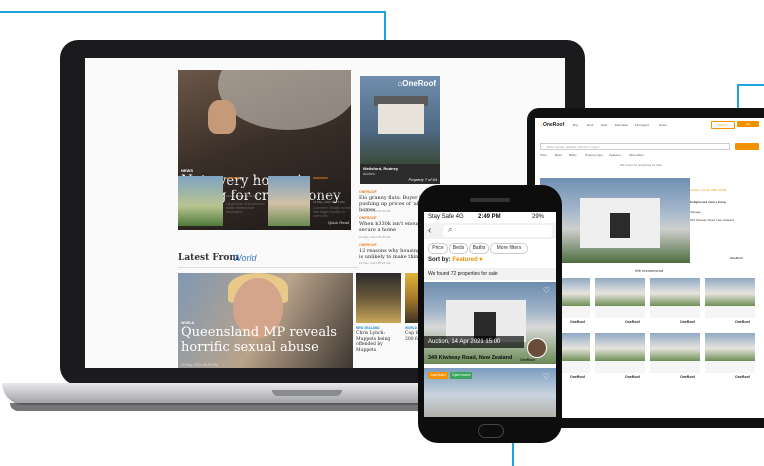  What do you see at coordinates (458, 248) in the screenshot?
I see `phone-filter-beds: Beds` at bounding box center [458, 248].